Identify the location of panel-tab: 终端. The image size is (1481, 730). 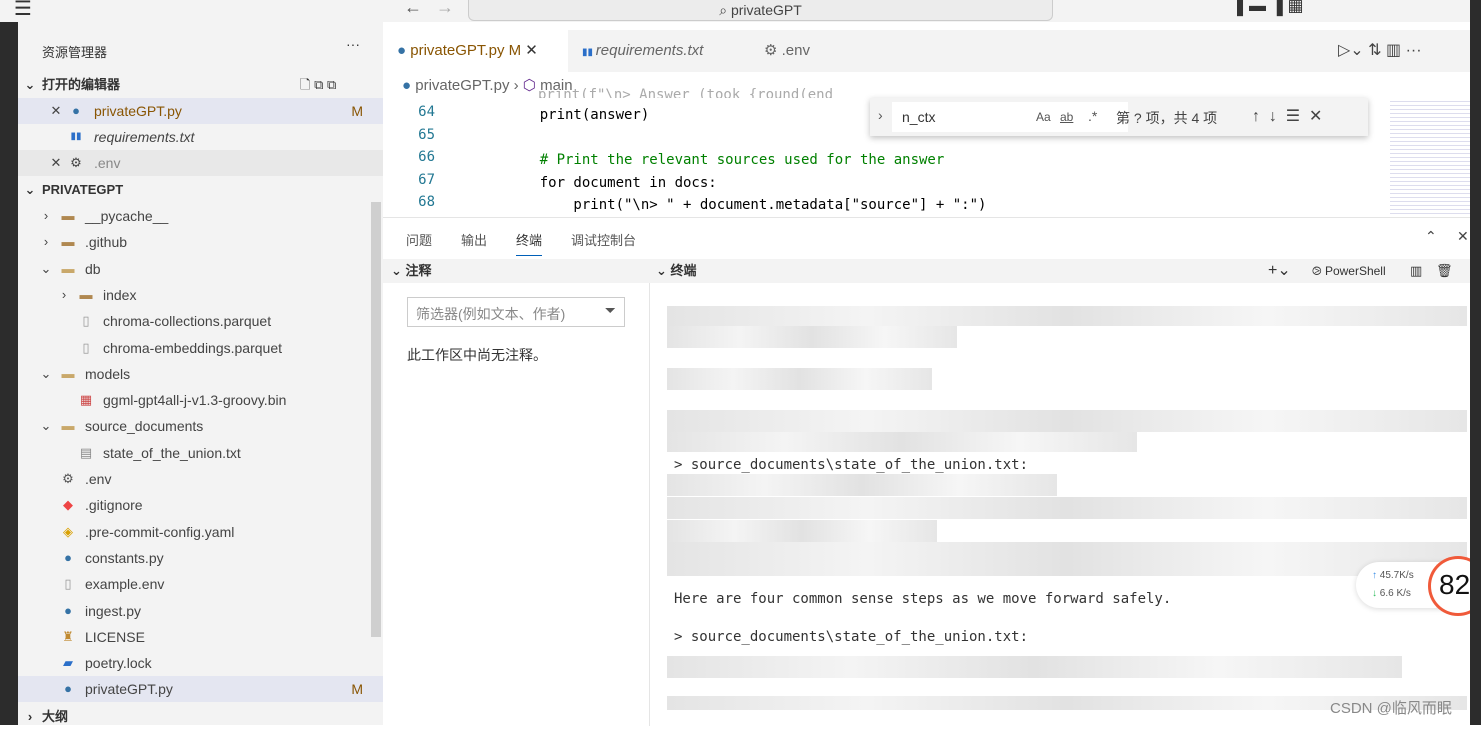
(529, 243).